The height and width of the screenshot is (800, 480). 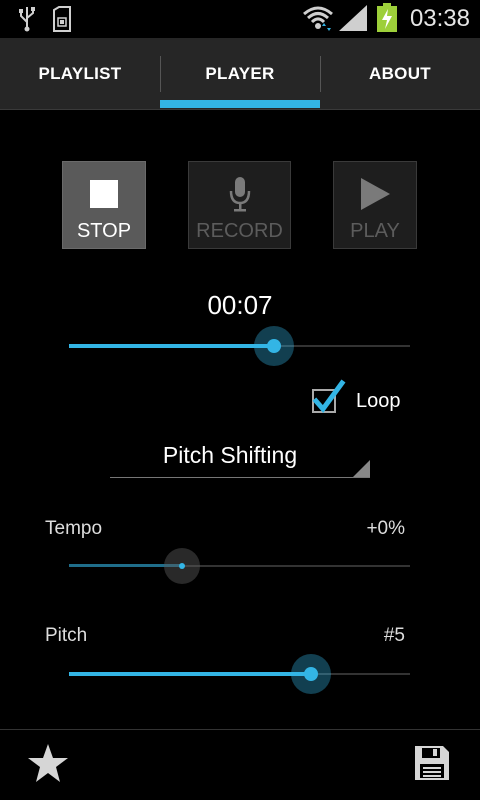 What do you see at coordinates (230, 455) in the screenshot?
I see `mode-spinner-value: Pitch Shifting` at bounding box center [230, 455].